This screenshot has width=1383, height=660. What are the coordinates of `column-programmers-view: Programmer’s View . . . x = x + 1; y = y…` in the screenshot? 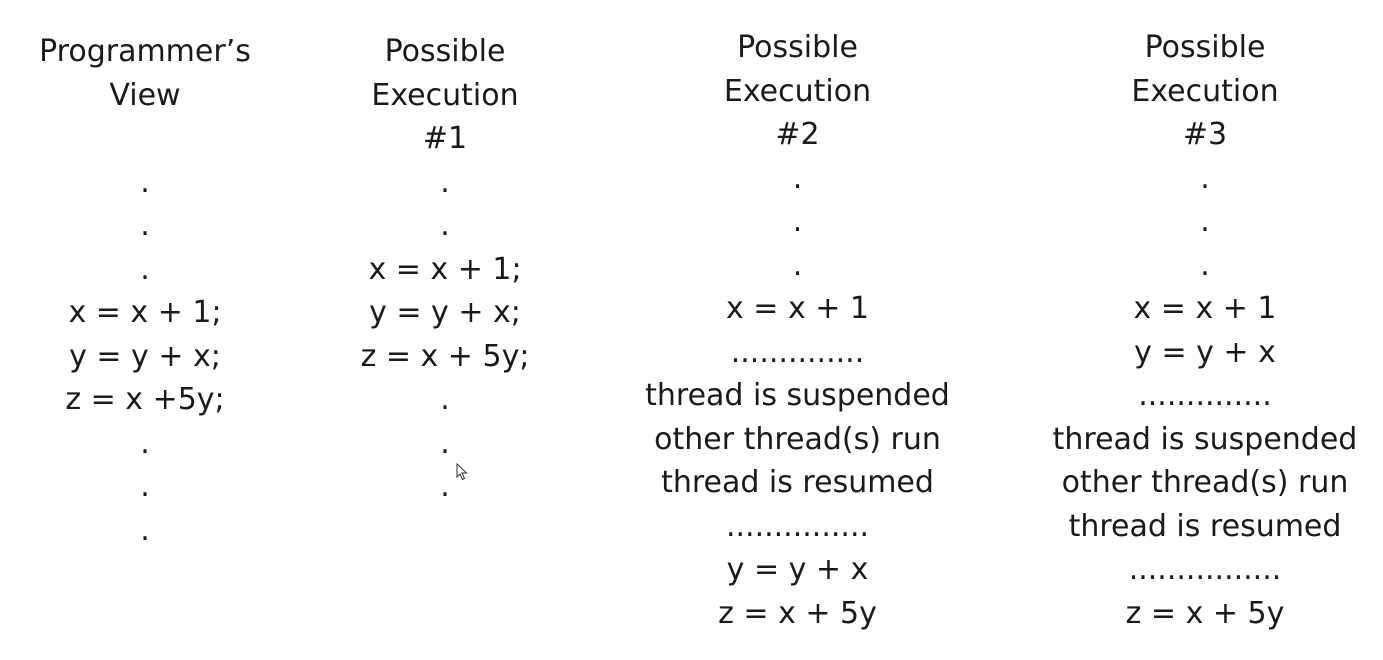 It's located at (145, 291).